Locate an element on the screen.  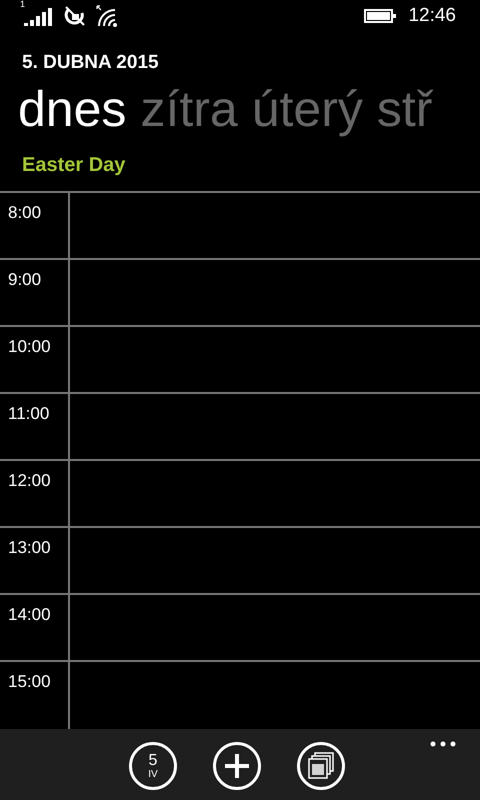
wifi-icon is located at coordinates (108, 15).